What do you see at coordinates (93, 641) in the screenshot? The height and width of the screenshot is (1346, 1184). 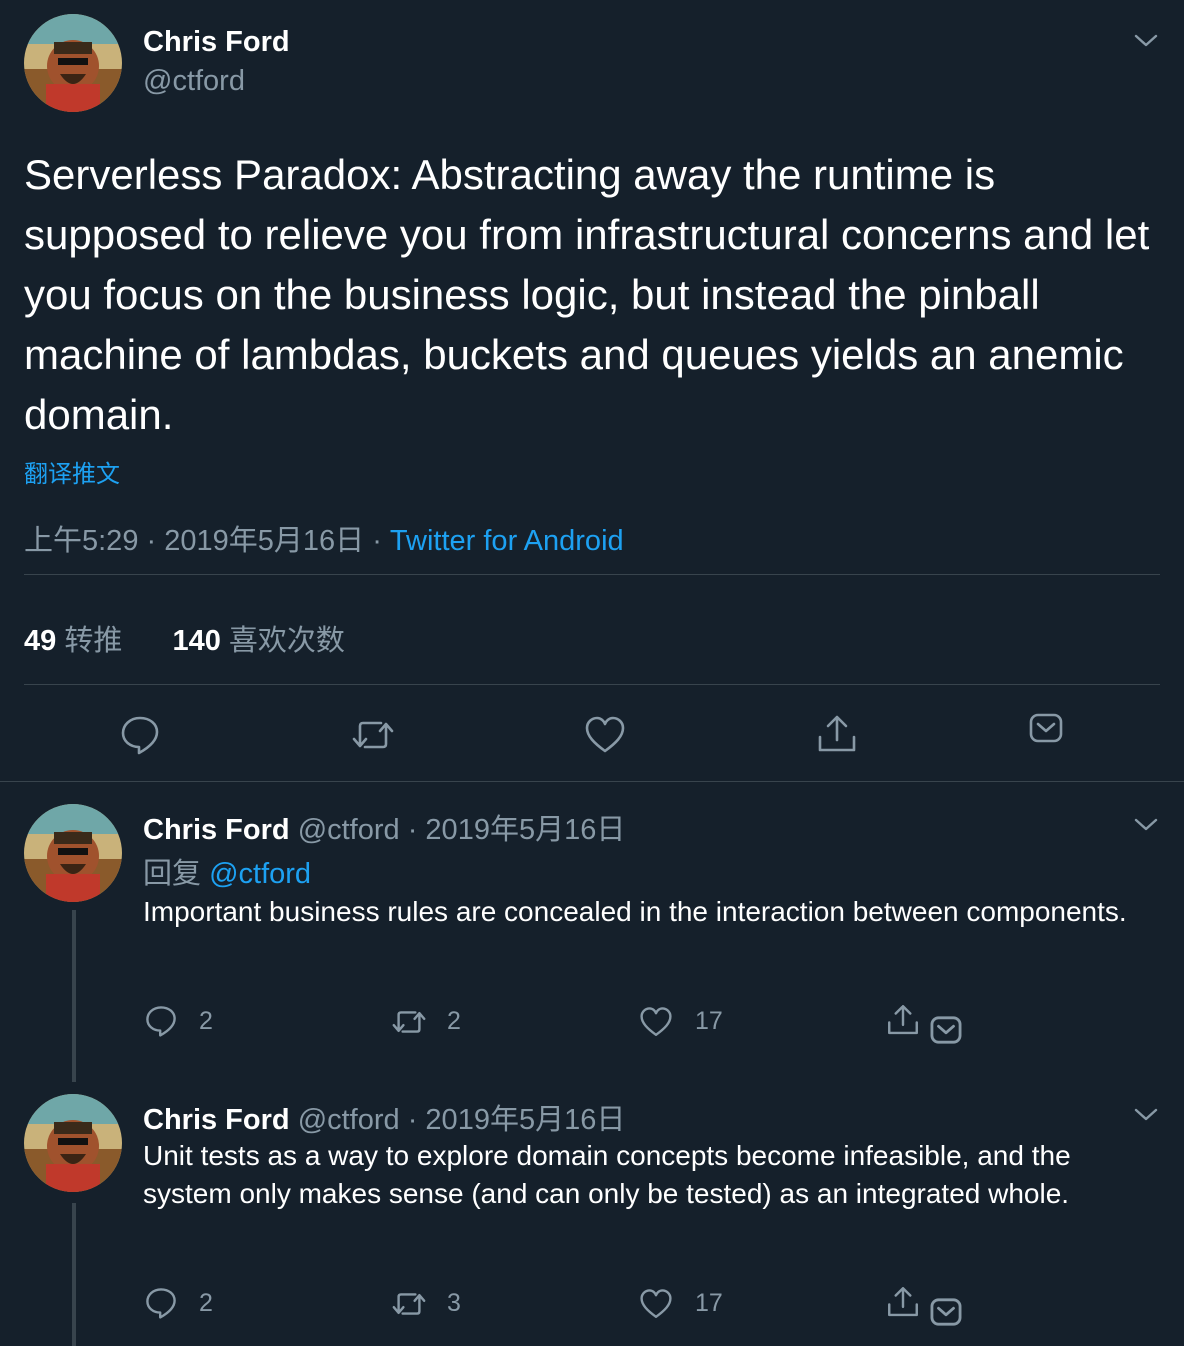 I see `retweets-label: 转推` at bounding box center [93, 641].